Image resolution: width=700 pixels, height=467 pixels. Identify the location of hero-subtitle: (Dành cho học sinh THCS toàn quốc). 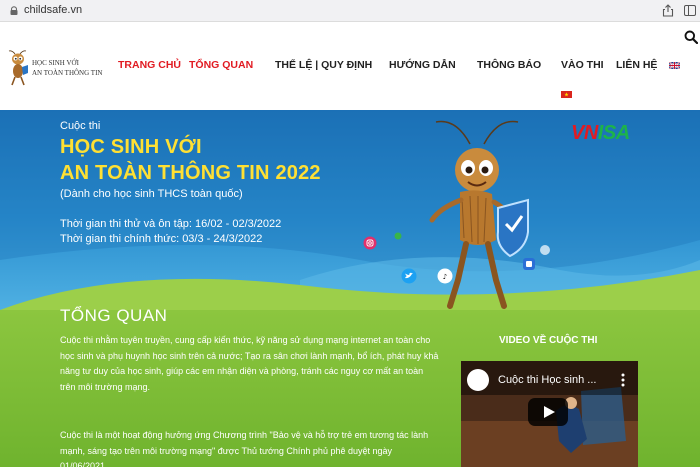
(151, 194).